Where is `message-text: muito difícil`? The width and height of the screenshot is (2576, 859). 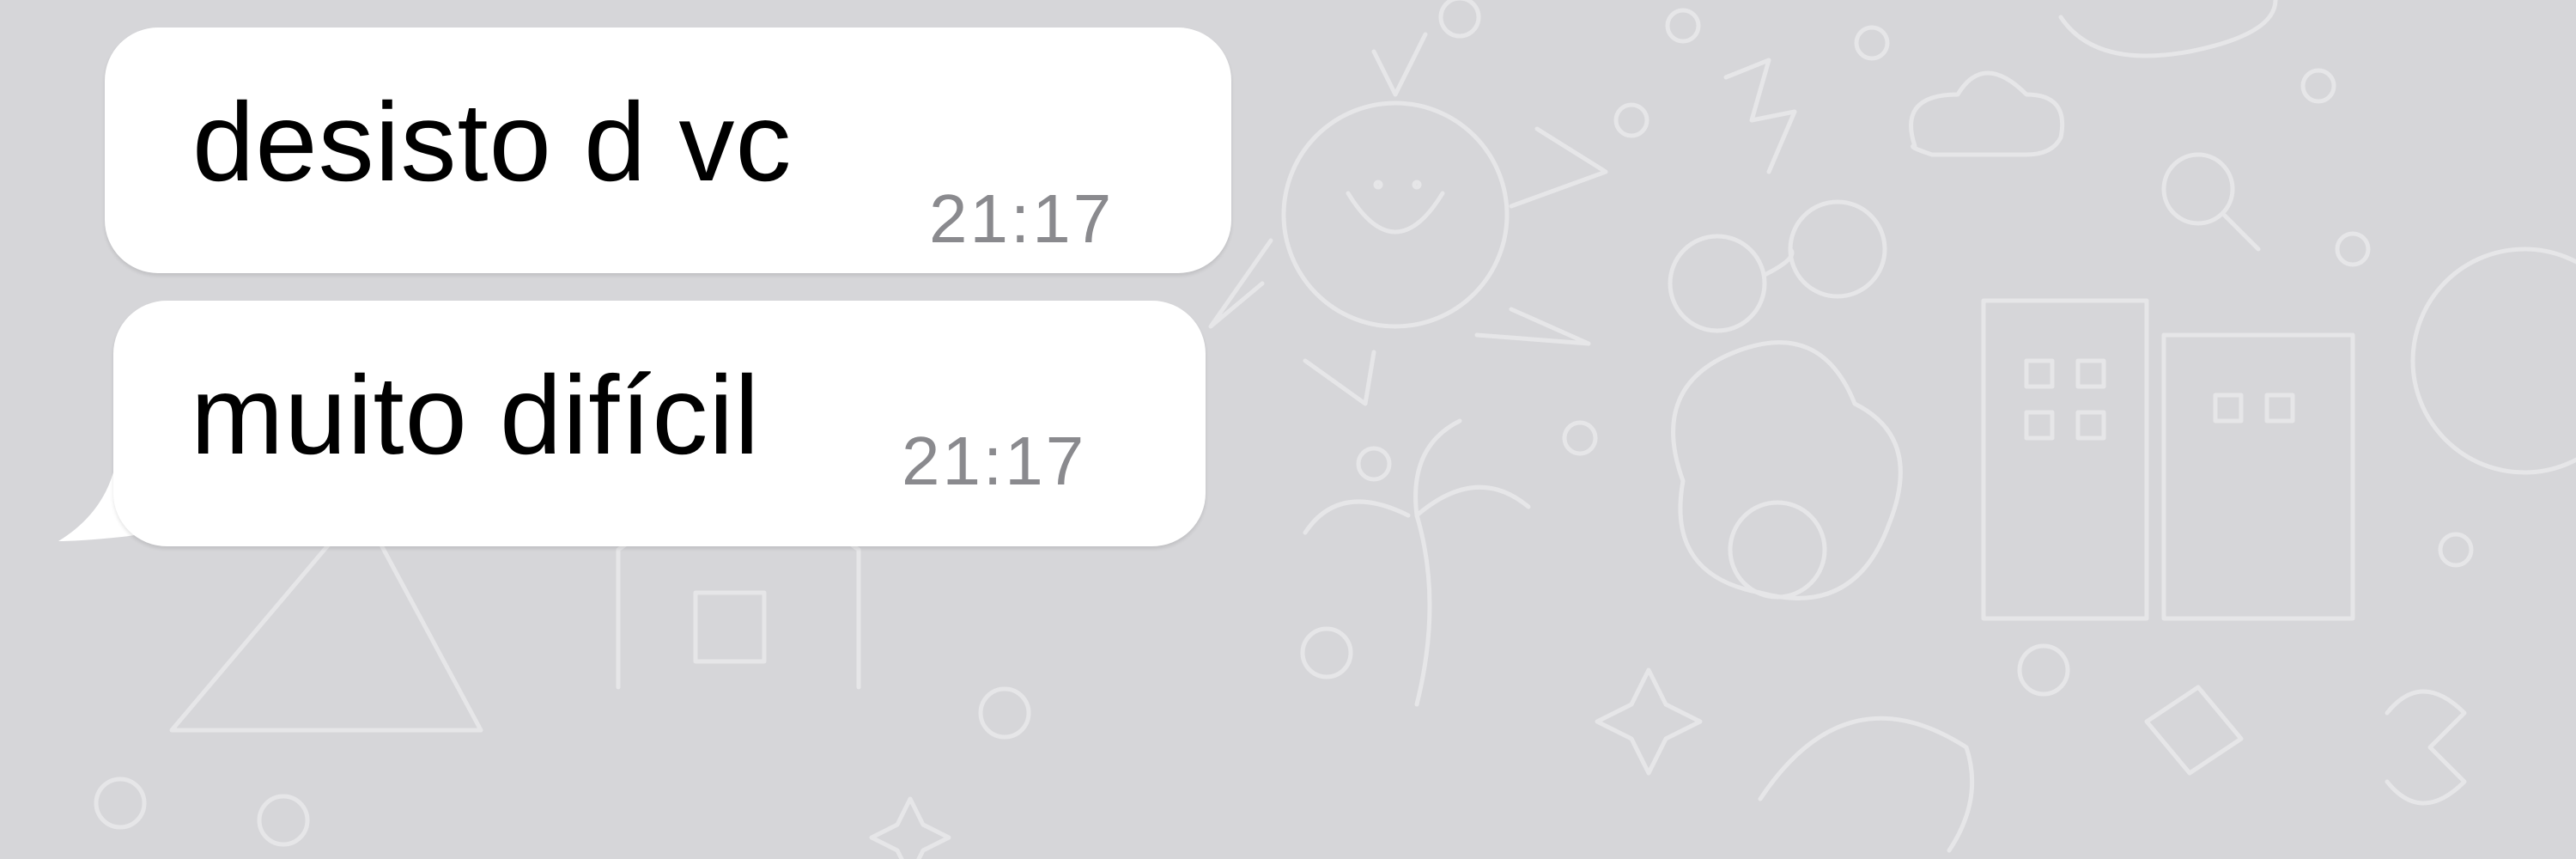 message-text: muito difícil is located at coordinates (476, 415).